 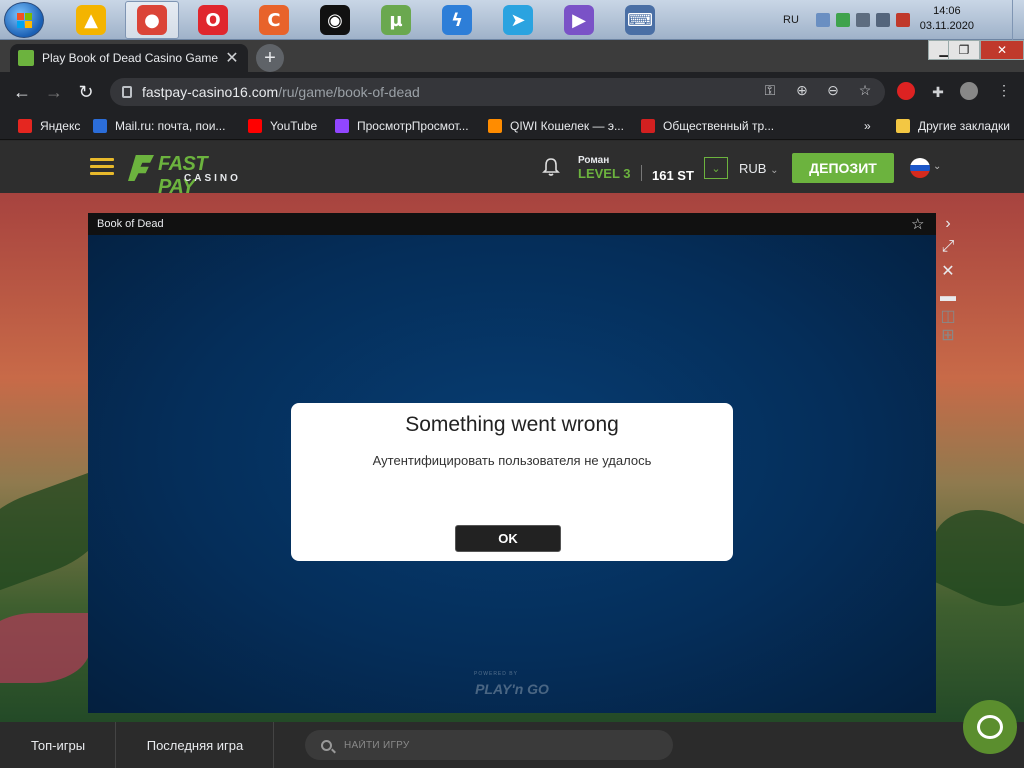 I want to click on game-search, so click(x=489, y=745).